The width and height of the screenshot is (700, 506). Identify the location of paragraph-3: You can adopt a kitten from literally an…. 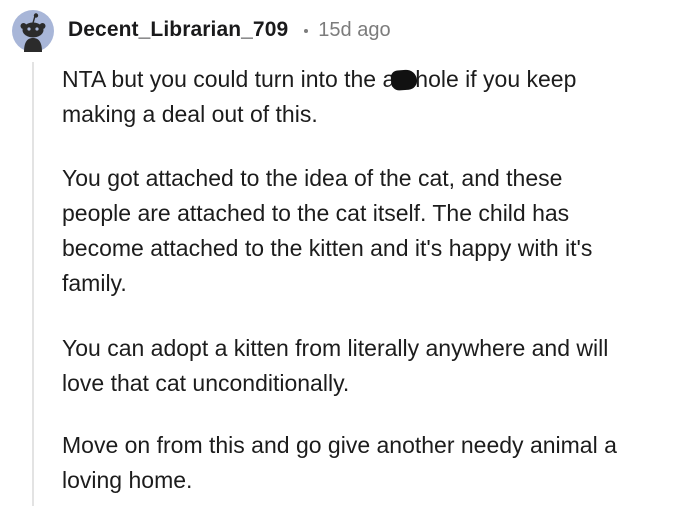
(375, 366).